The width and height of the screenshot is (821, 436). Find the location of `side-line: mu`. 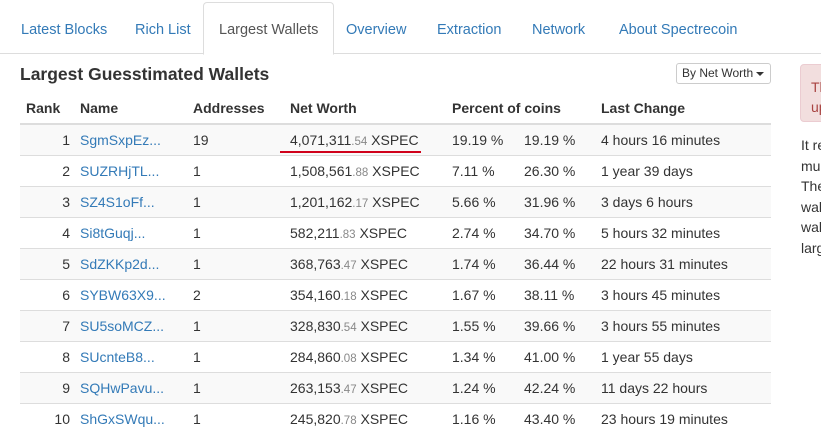

side-line: mu is located at coordinates (811, 165).